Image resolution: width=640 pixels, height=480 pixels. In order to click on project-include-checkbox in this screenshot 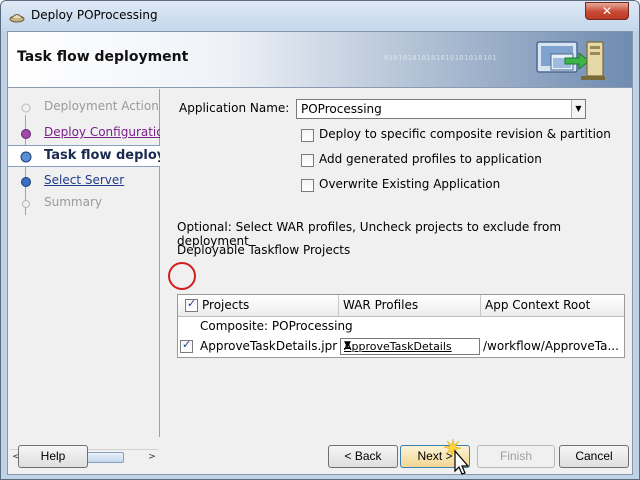, I will do `click(186, 345)`.